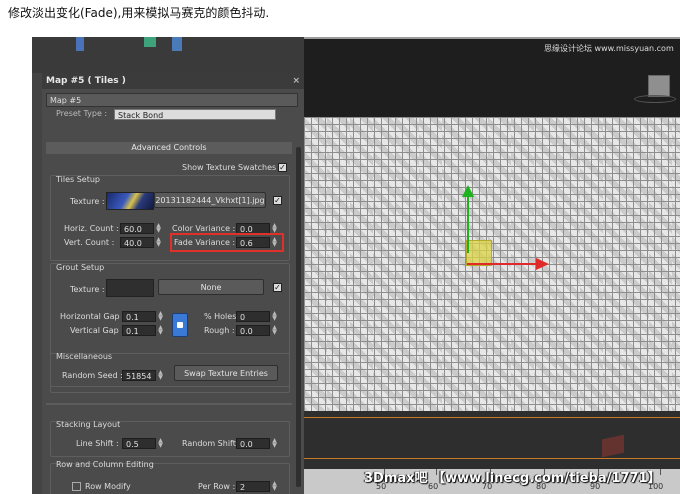 The image size is (680, 494). Describe the element at coordinates (97, 330) in the screenshot. I see `vertical-gap-label: Vertical Gap :` at that location.